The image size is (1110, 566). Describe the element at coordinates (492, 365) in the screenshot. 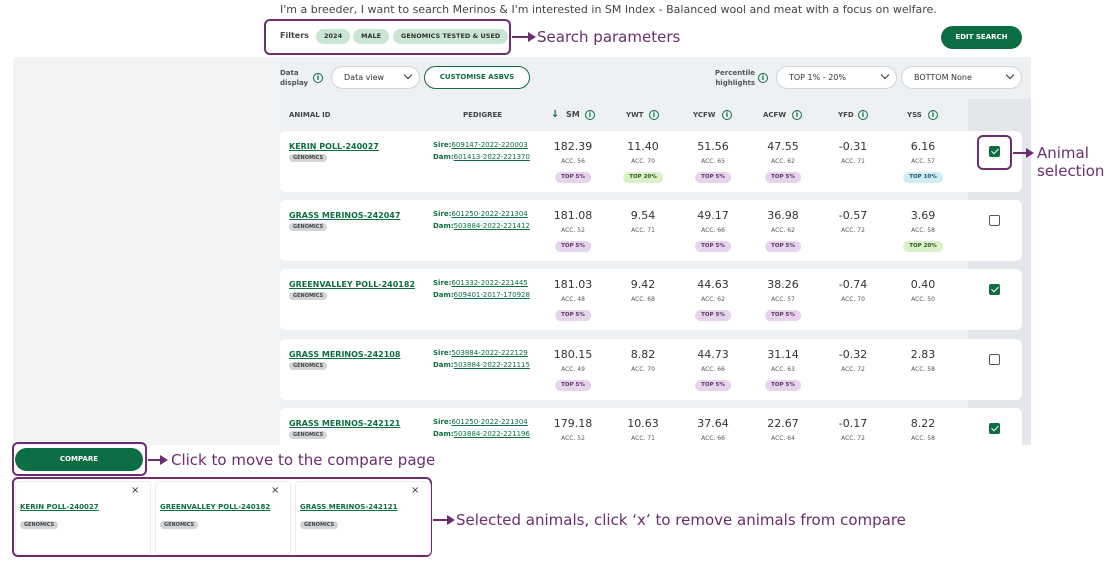

I see `dam-link: 503884-2022-221115` at that location.